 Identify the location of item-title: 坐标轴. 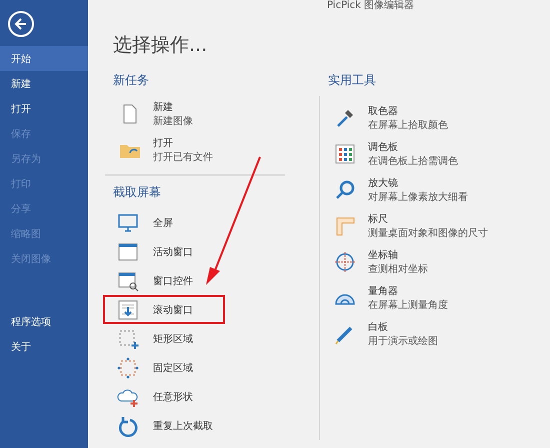
(398, 255).